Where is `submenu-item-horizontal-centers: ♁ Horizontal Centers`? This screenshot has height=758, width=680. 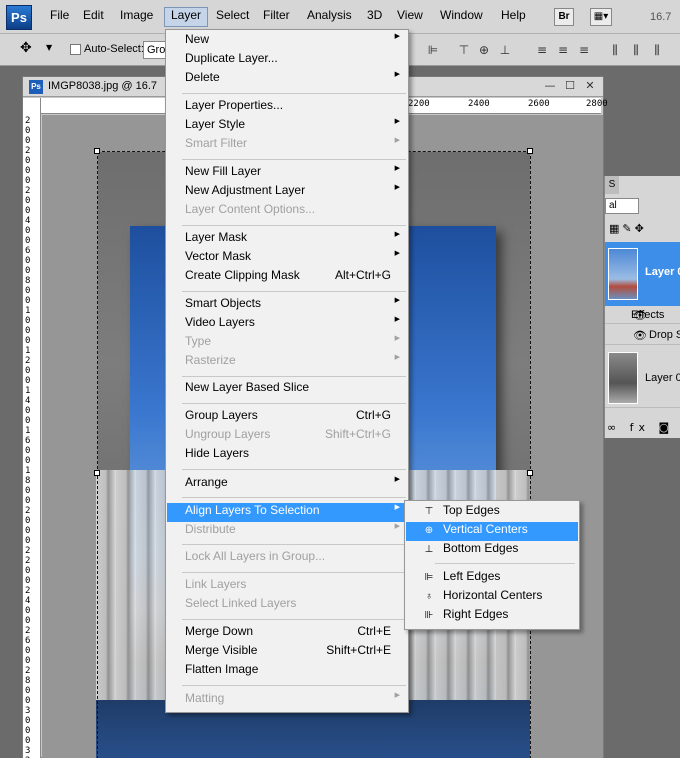
submenu-item-horizontal-centers: ♁ Horizontal Centers is located at coordinates (492, 597).